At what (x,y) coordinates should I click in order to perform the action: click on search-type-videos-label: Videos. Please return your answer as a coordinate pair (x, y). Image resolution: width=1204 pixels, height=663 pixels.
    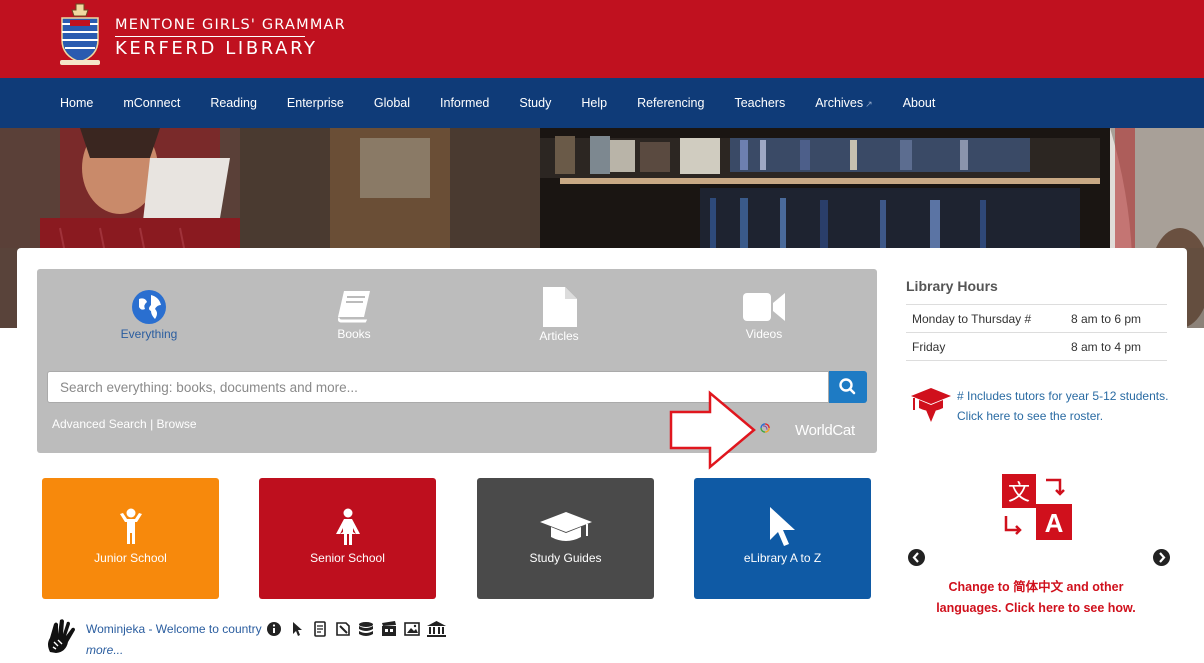
    Looking at the image, I should click on (764, 334).